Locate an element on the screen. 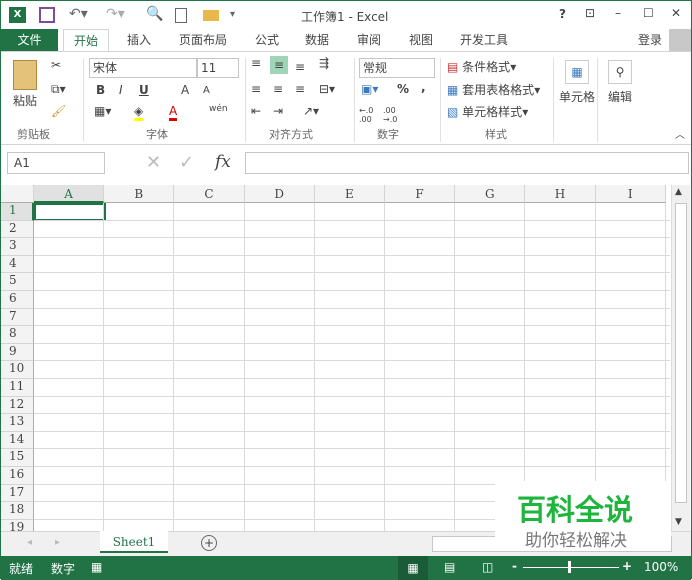 This screenshot has width=692, height=580. scroll-thumb is located at coordinates (681, 353).